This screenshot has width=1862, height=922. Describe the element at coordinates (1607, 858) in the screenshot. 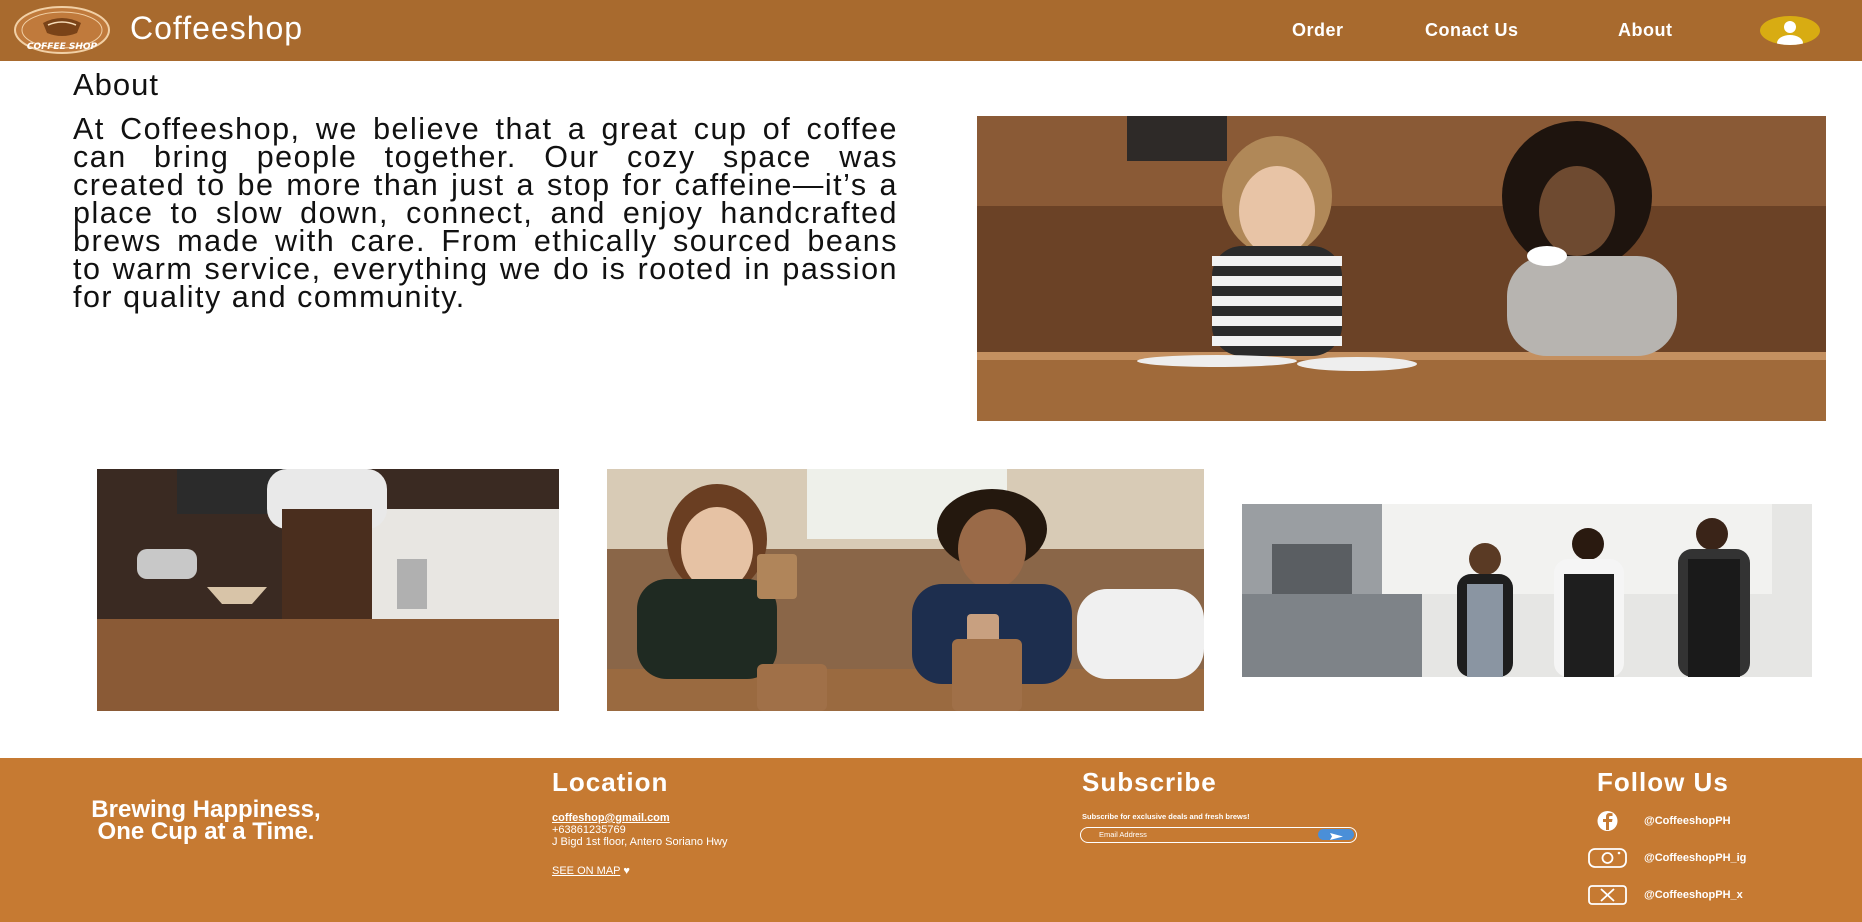

I see `instagram-icon` at that location.